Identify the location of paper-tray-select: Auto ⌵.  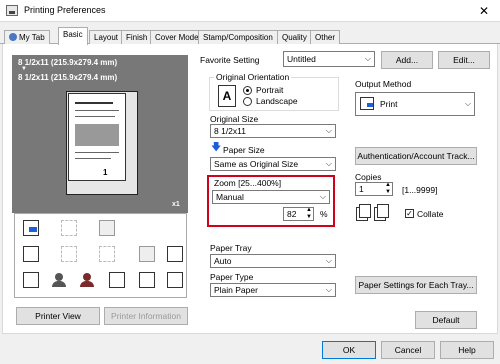
(273, 261).